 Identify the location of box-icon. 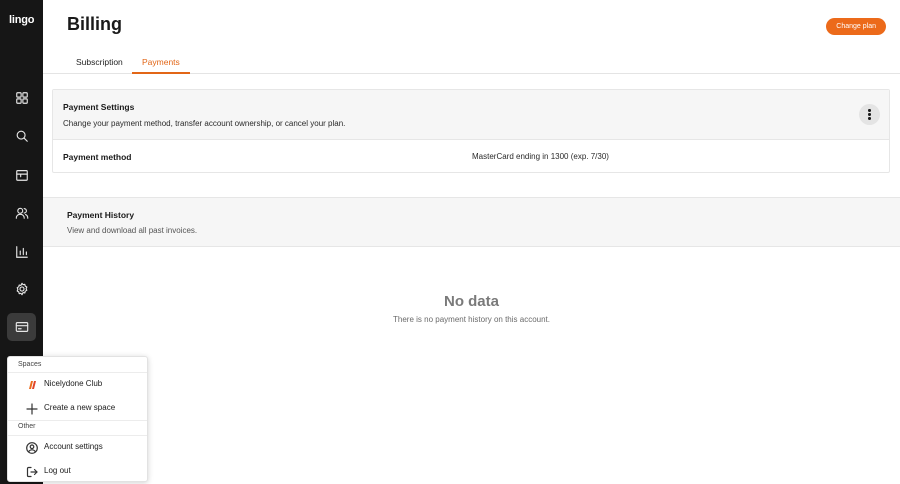
(21, 175).